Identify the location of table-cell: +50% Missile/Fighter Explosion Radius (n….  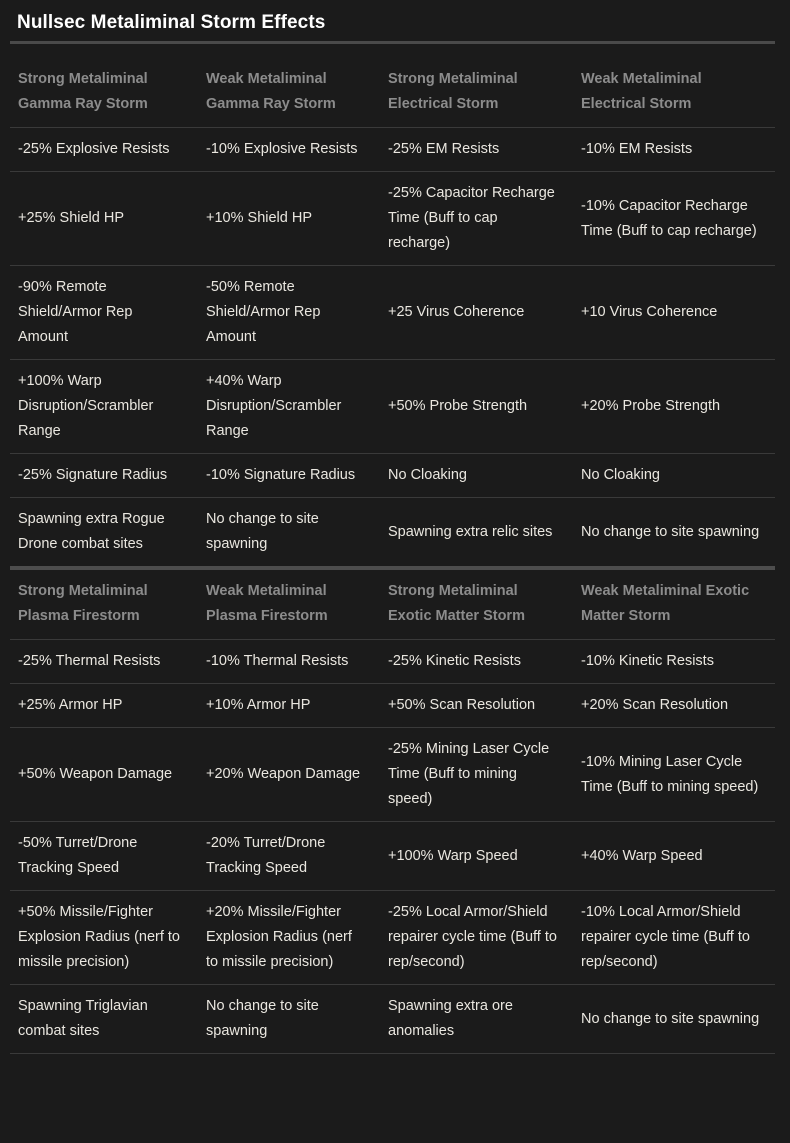
(104, 937).